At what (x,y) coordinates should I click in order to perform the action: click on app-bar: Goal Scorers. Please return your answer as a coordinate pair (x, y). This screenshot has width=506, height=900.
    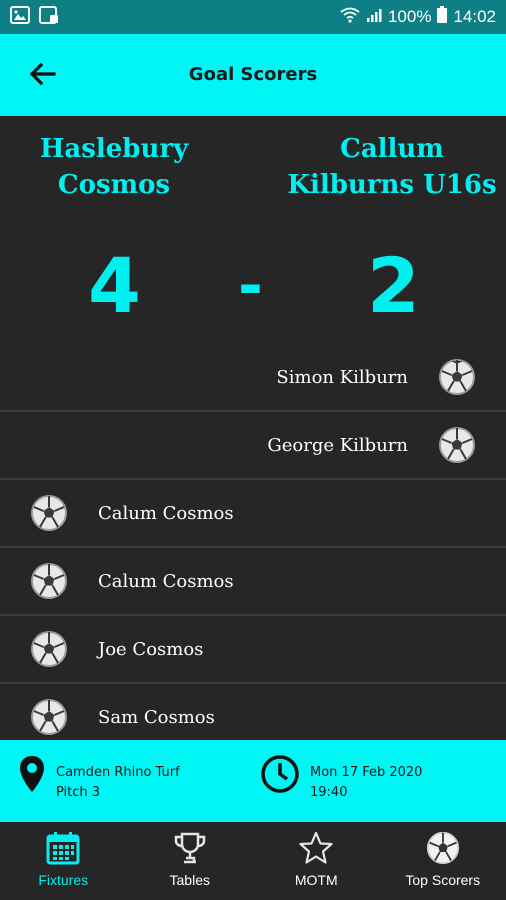
    Looking at the image, I should click on (253, 75).